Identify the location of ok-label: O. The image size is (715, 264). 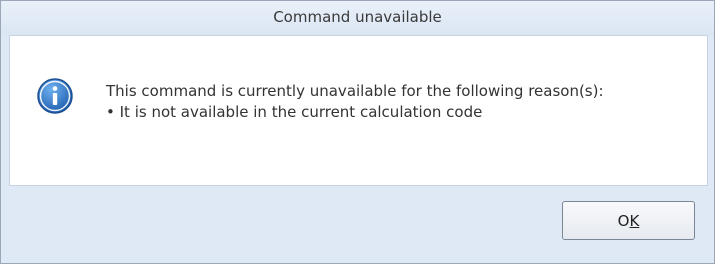
(623, 220).